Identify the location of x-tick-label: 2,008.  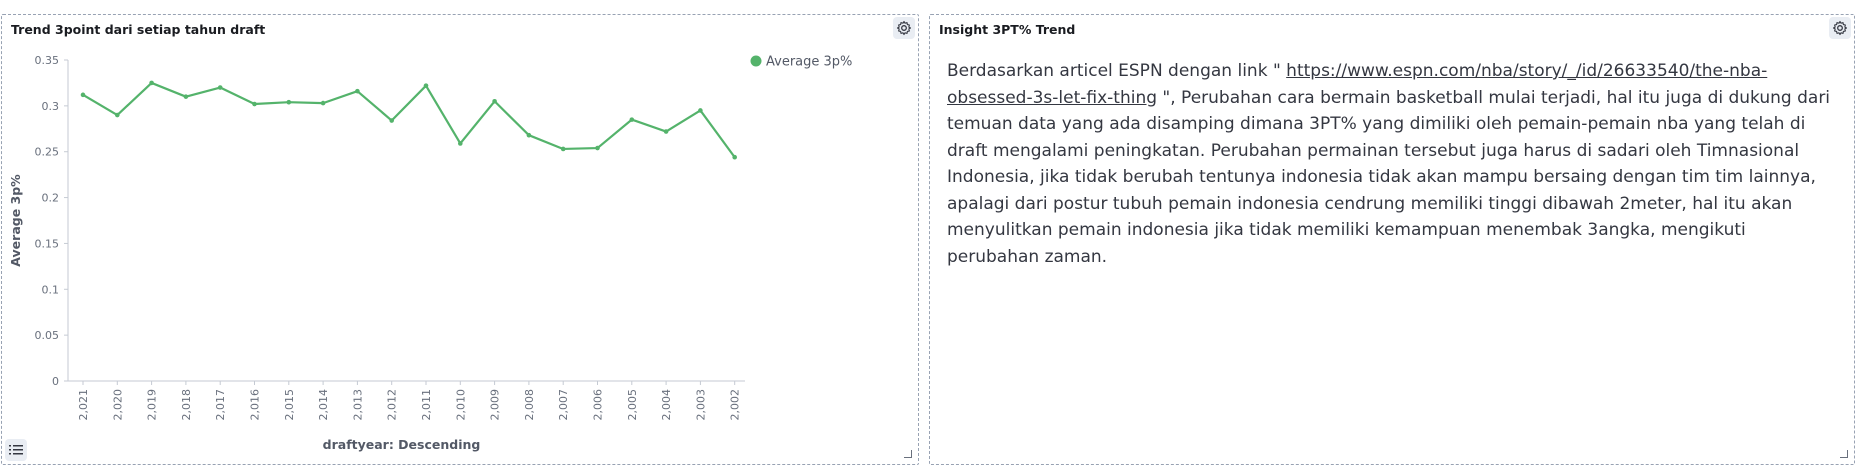
(529, 405).